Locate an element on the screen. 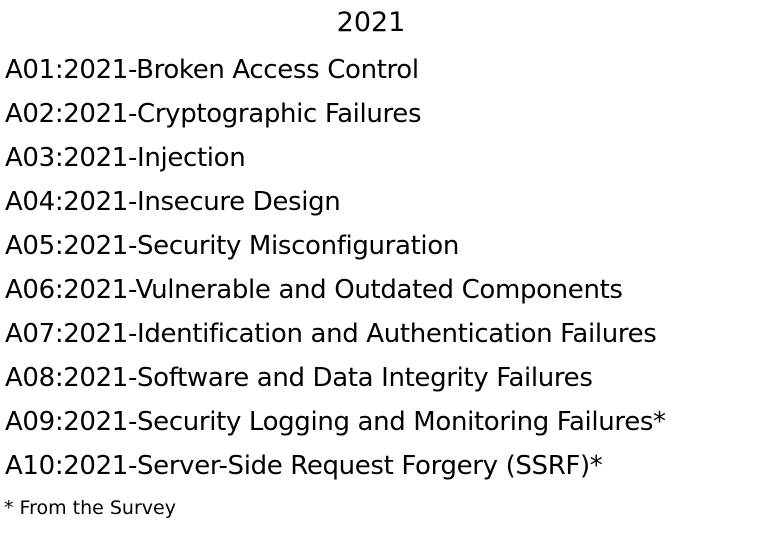 Image resolution: width=762 pixels, height=534 pixels. footnote: * From the Survey is located at coordinates (90, 508).